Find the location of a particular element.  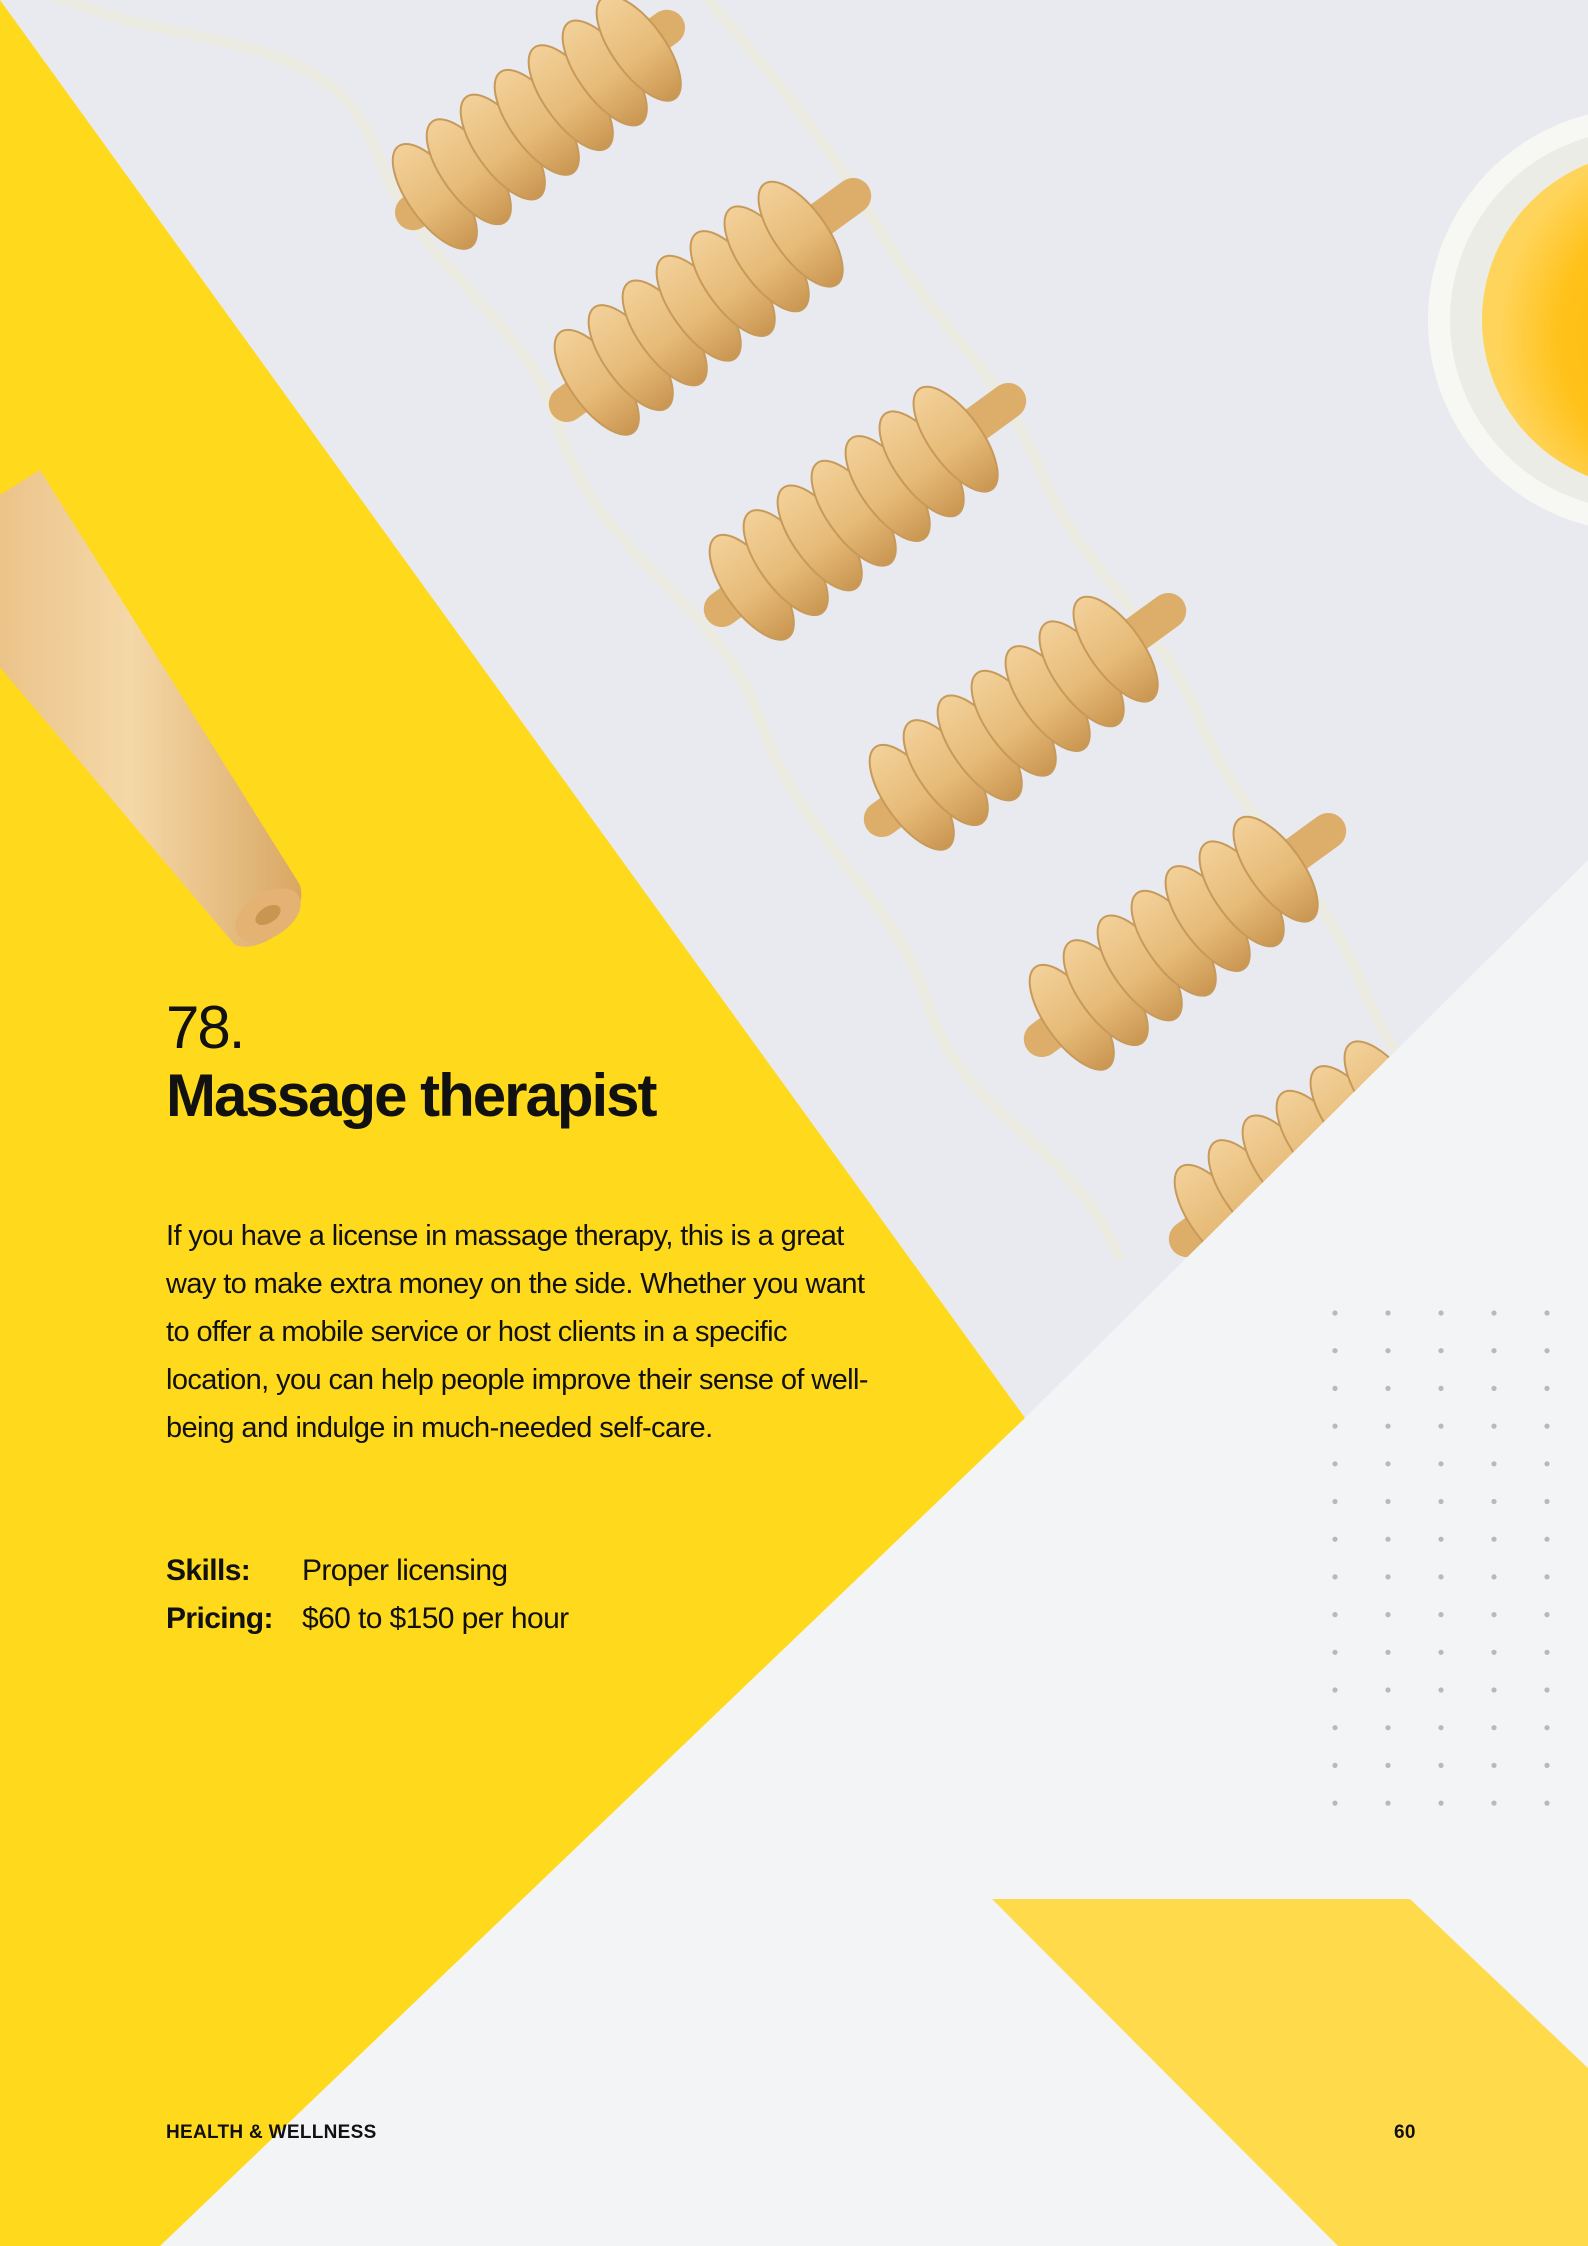

footer-section-label: HEALTH & WELLNESS is located at coordinates (271, 2132).